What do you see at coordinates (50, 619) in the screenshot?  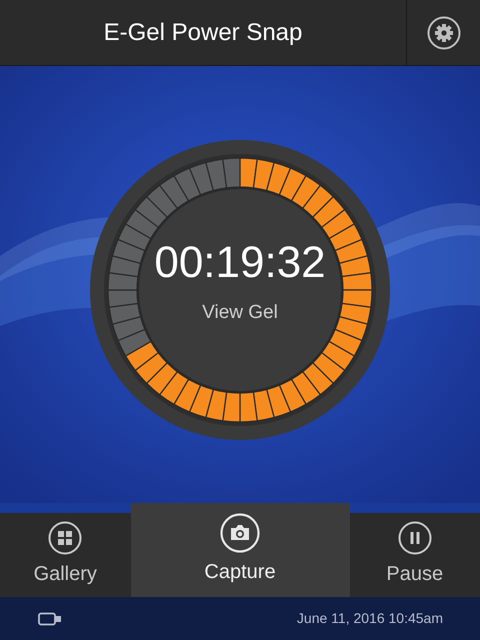 I see `usb-drive-icon` at bounding box center [50, 619].